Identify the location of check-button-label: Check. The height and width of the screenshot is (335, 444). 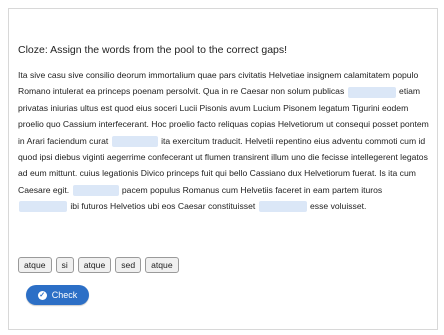
(64, 295).